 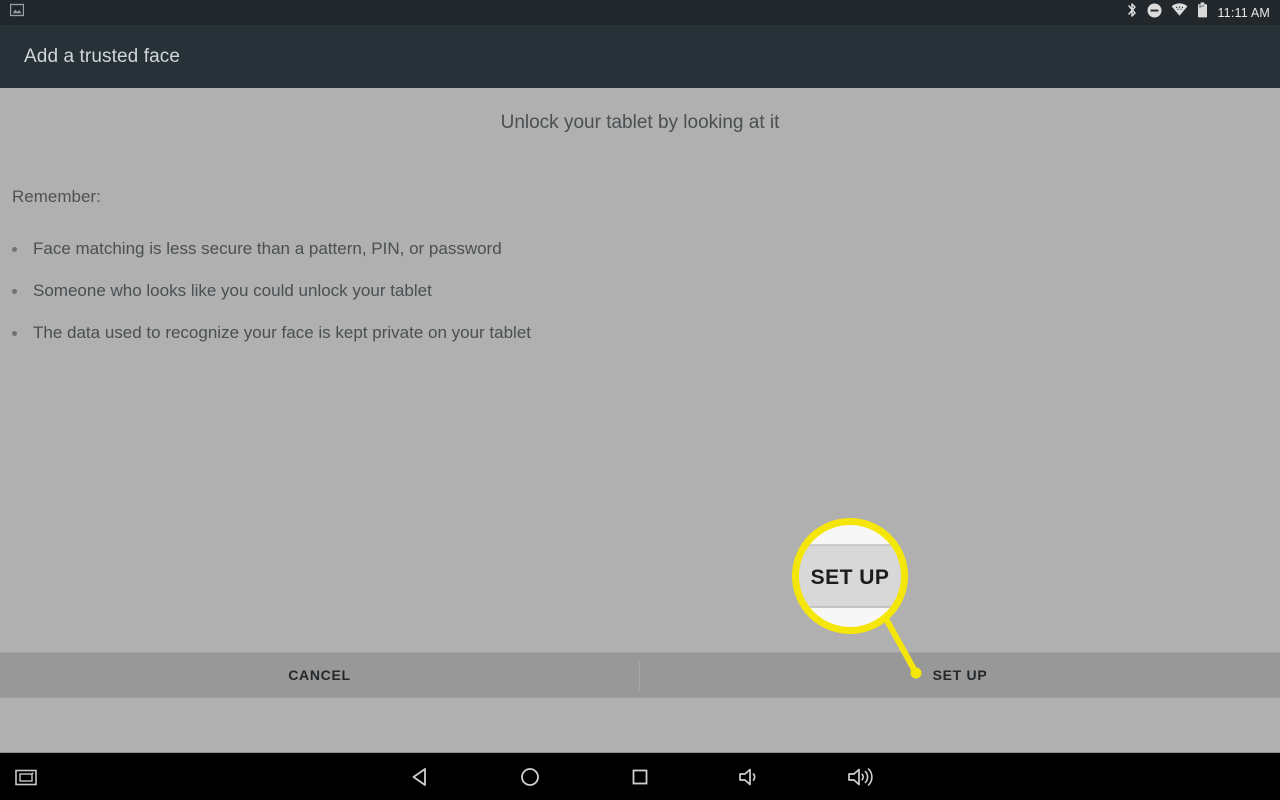 I want to click on recents-button, so click(x=640, y=776).